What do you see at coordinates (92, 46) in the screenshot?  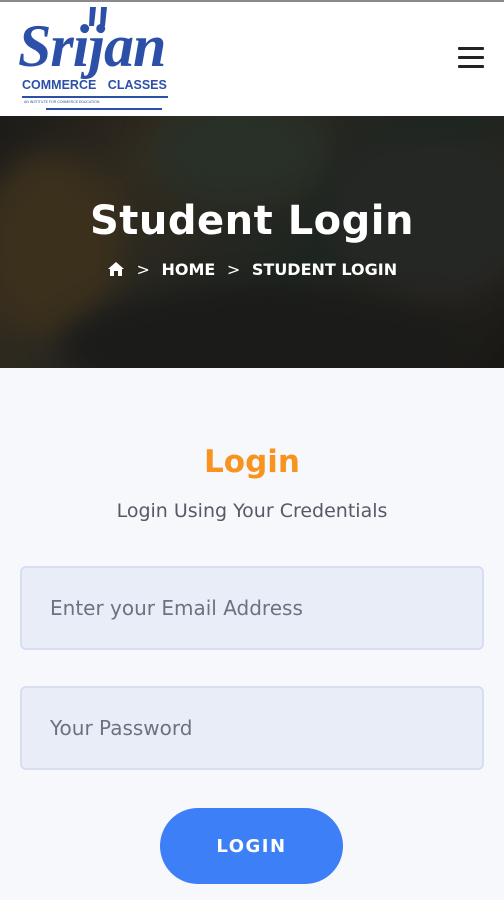 I see `logo-wordmark: Srijan` at bounding box center [92, 46].